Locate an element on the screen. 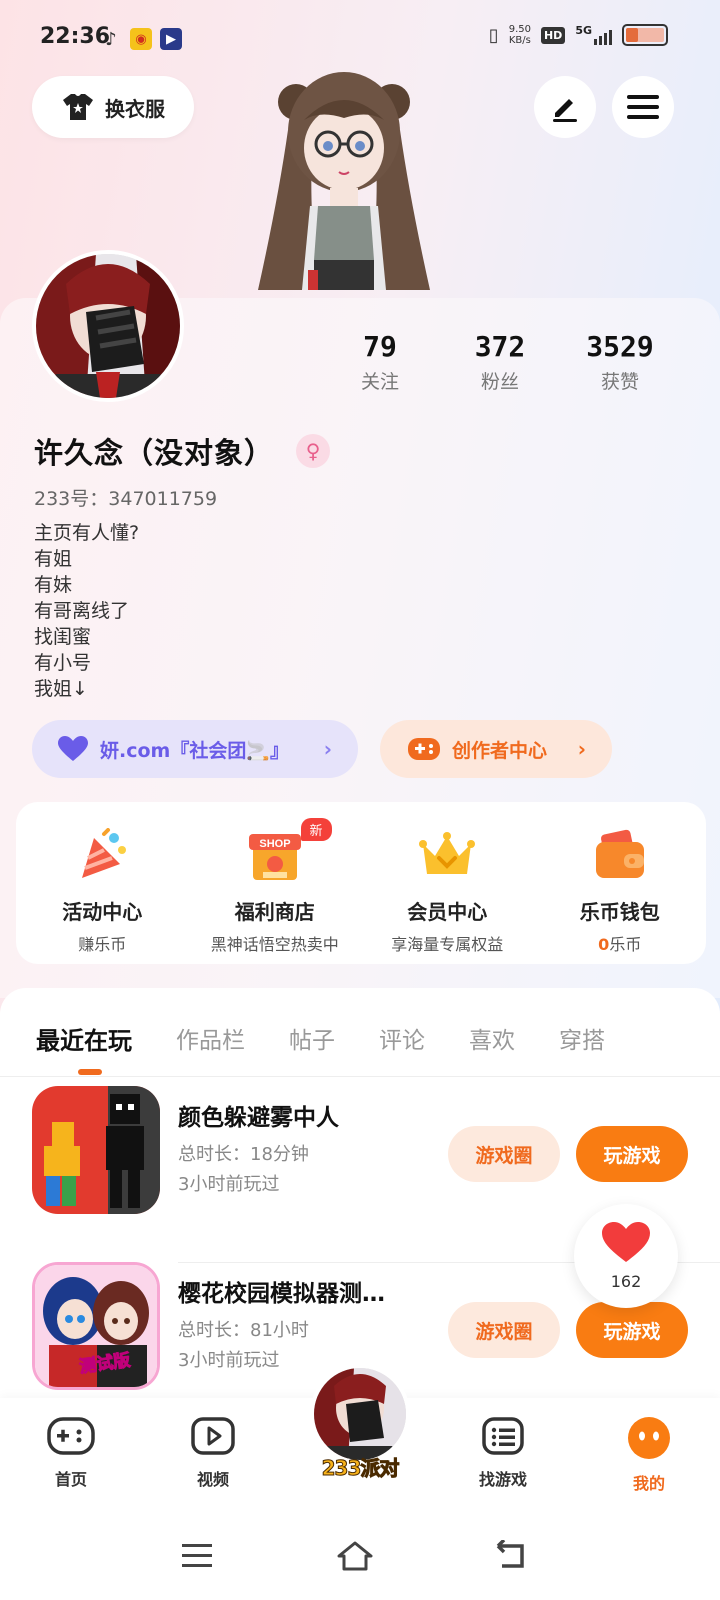 The width and height of the screenshot is (720, 1600). net-speed: 9.50 KB/s is located at coordinates (520, 35).